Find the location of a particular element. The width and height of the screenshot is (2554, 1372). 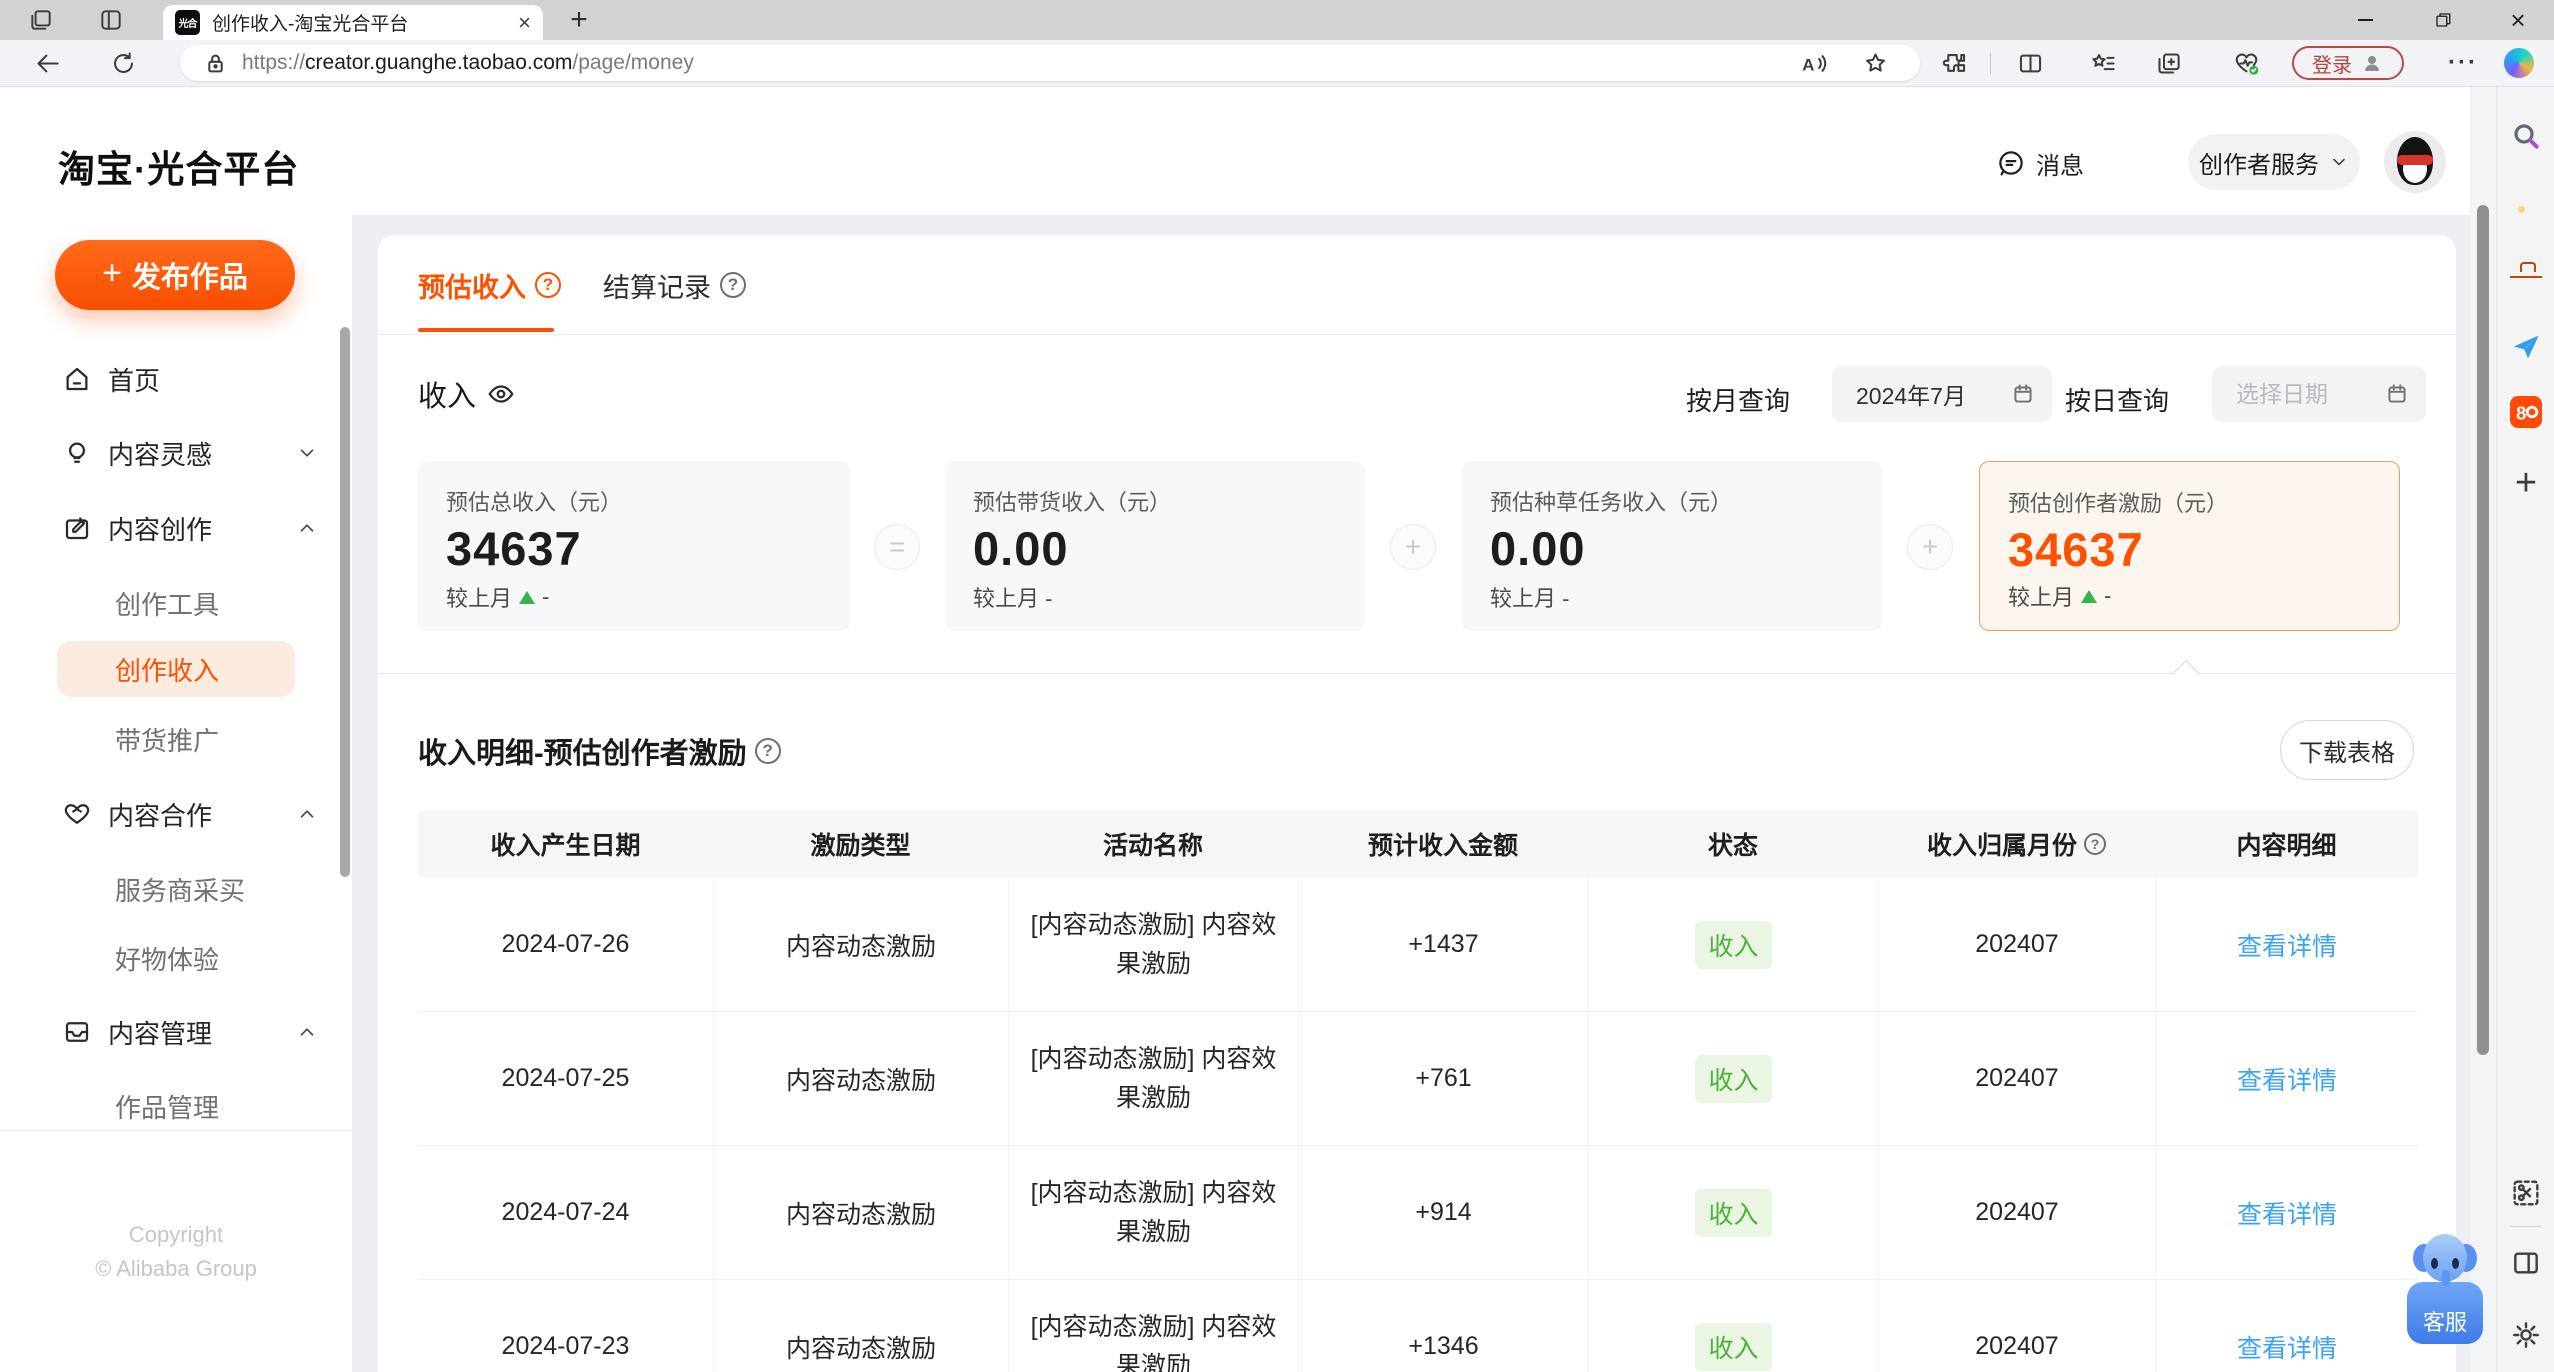

chevron-down-icon is located at coordinates (307, 453).